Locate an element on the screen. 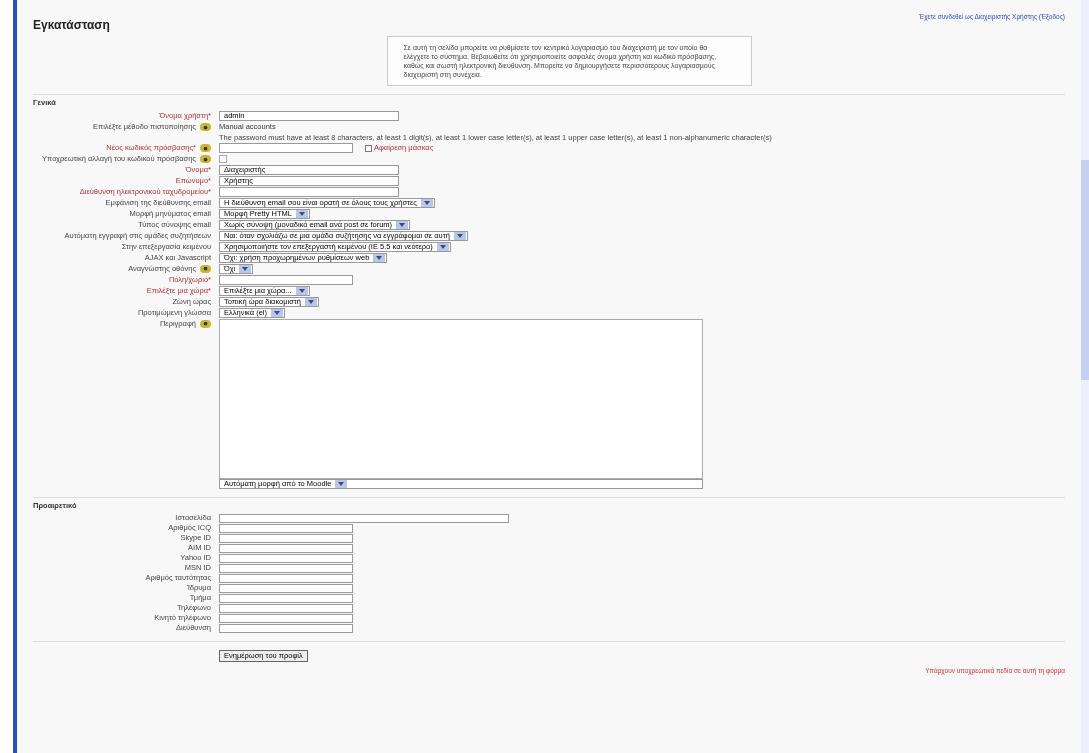 This screenshot has height=753, width=1089. page-title: Εγκατάσταση is located at coordinates (71, 25).